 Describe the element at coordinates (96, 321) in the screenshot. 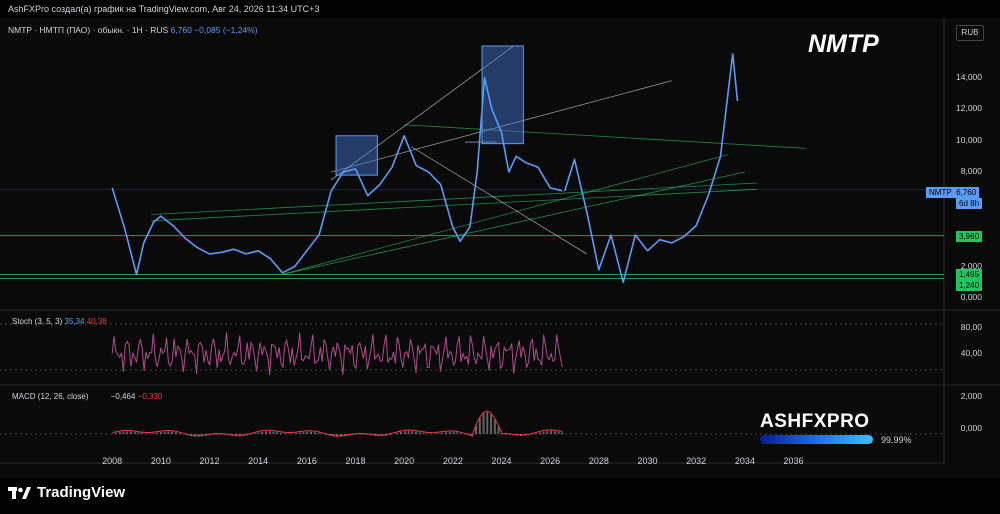

I see `stoch-d: 40,38` at that location.